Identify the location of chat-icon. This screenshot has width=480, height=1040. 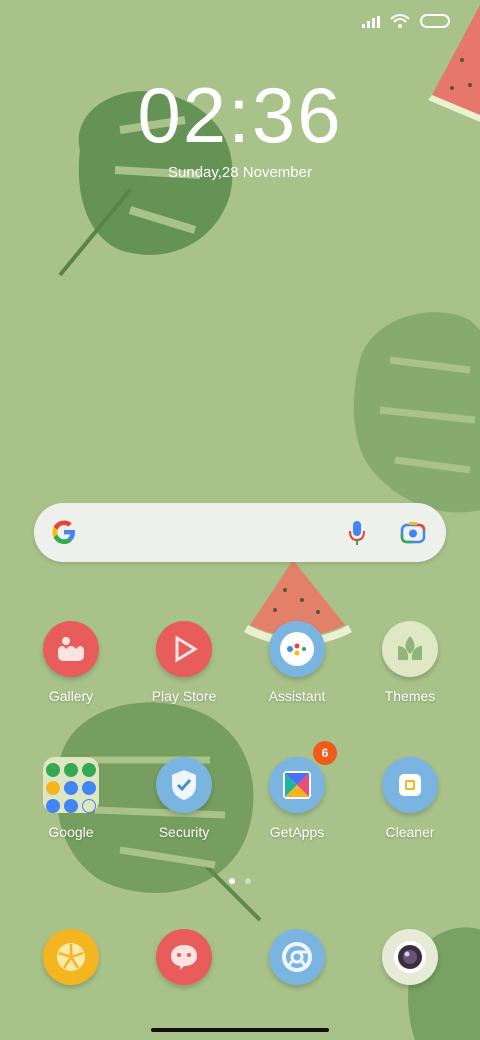
(184, 957).